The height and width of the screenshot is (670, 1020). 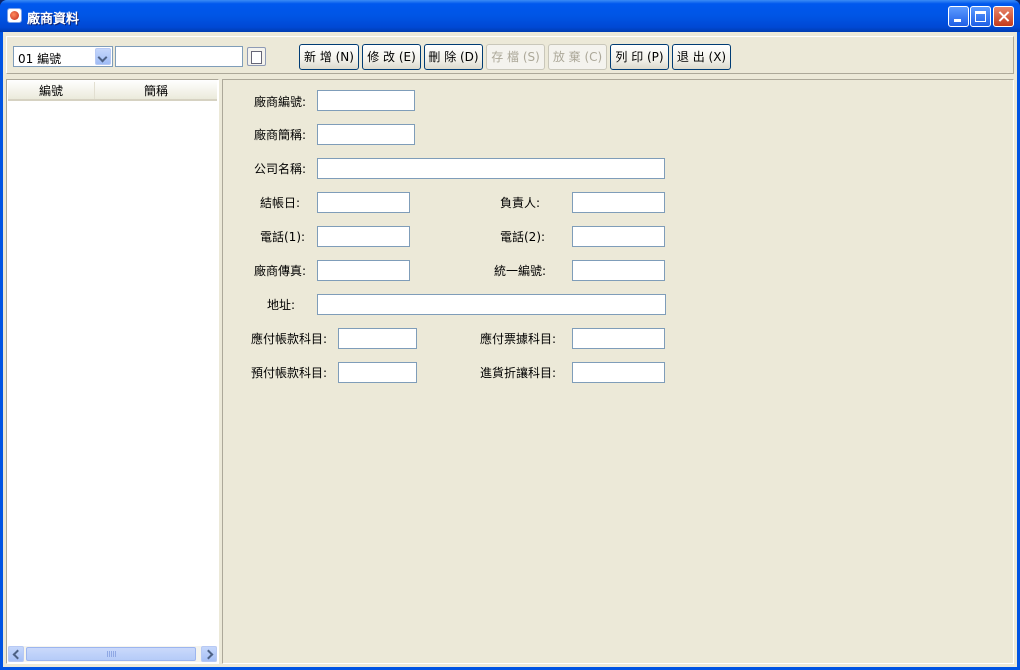 I want to click on maximize-button, so click(x=980, y=16).